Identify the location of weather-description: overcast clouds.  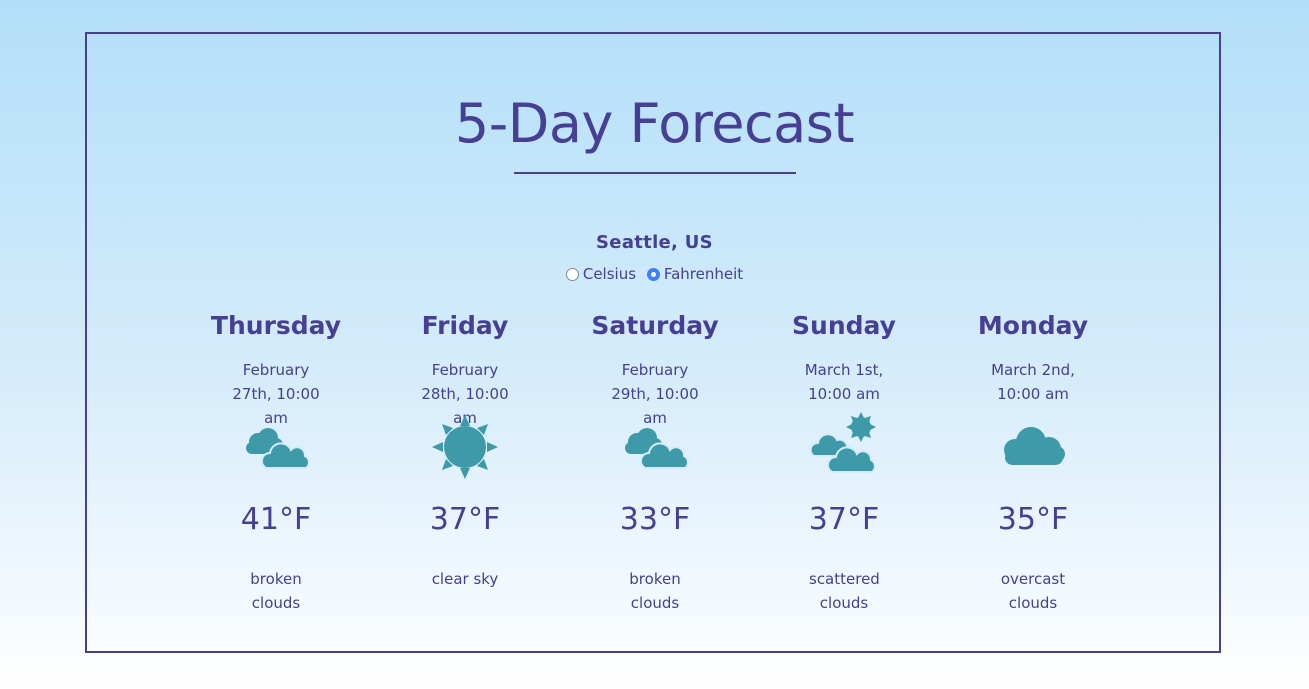
(1033, 591).